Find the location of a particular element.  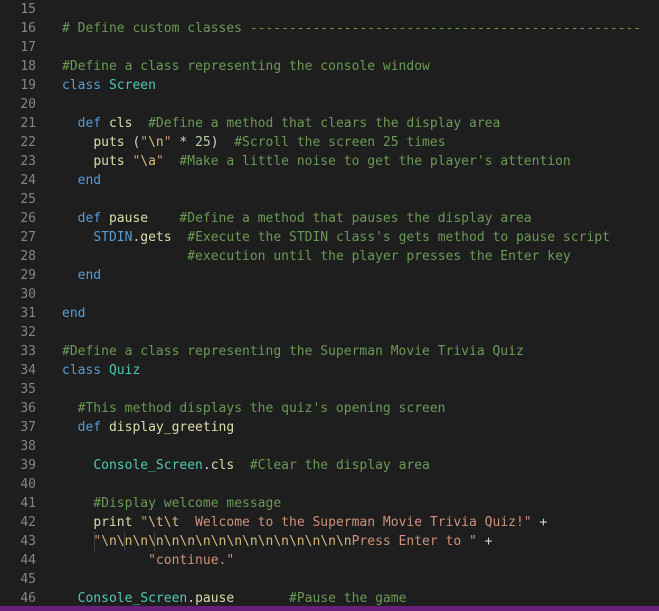

status-bar is located at coordinates (329, 608).